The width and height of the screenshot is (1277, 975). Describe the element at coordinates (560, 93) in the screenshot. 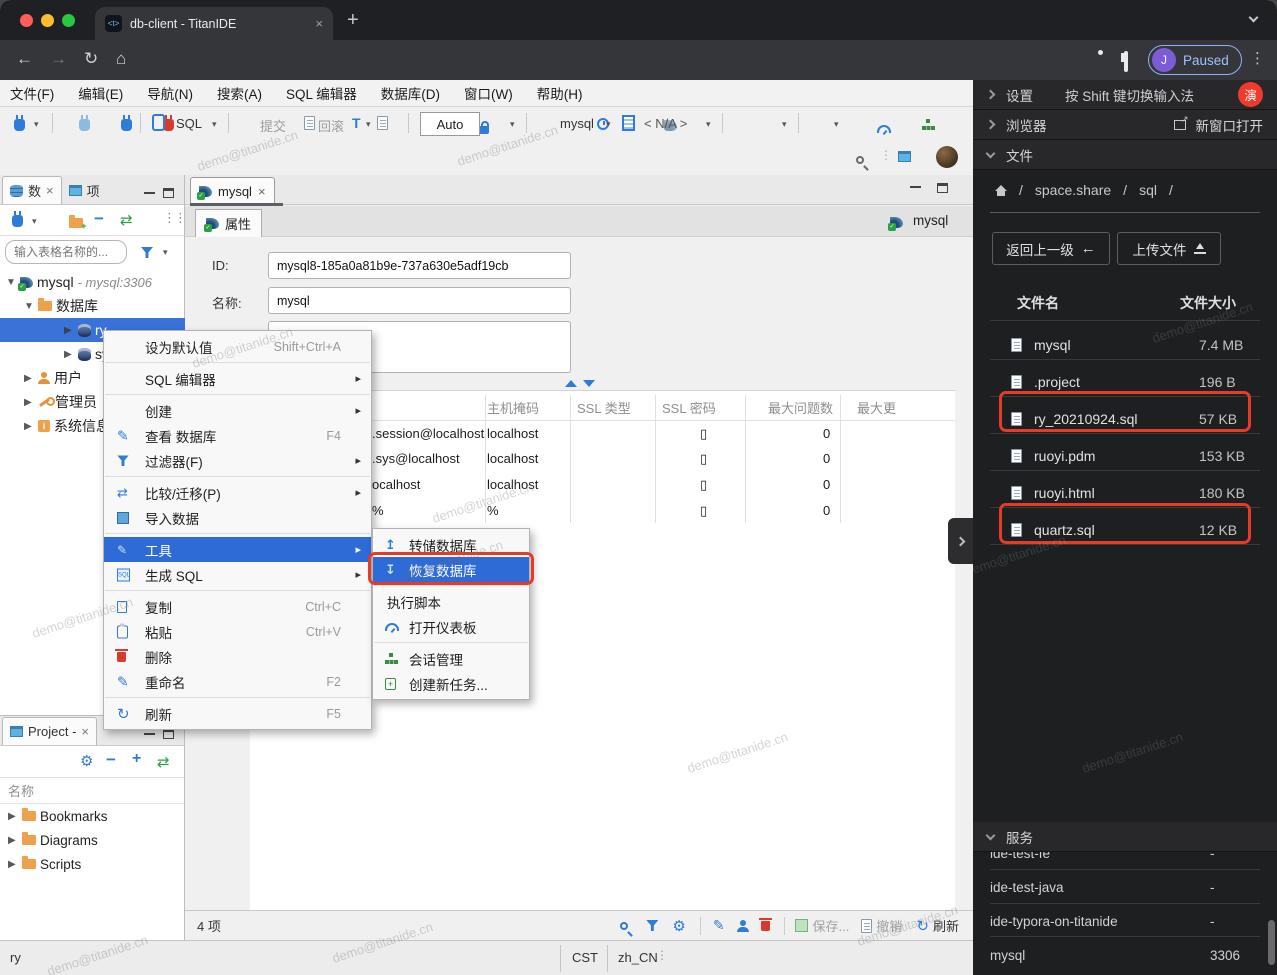

I see `menu-help: 帮助(H)` at that location.